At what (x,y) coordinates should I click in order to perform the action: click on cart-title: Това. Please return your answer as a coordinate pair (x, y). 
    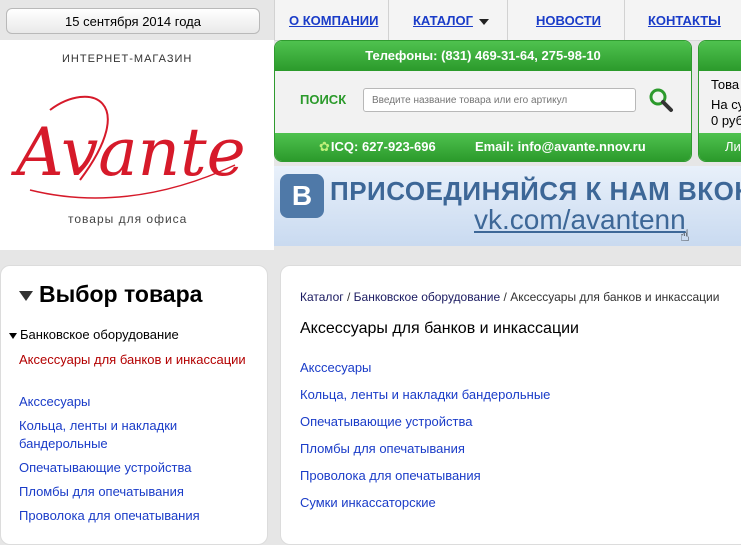
    Looking at the image, I should click on (725, 84).